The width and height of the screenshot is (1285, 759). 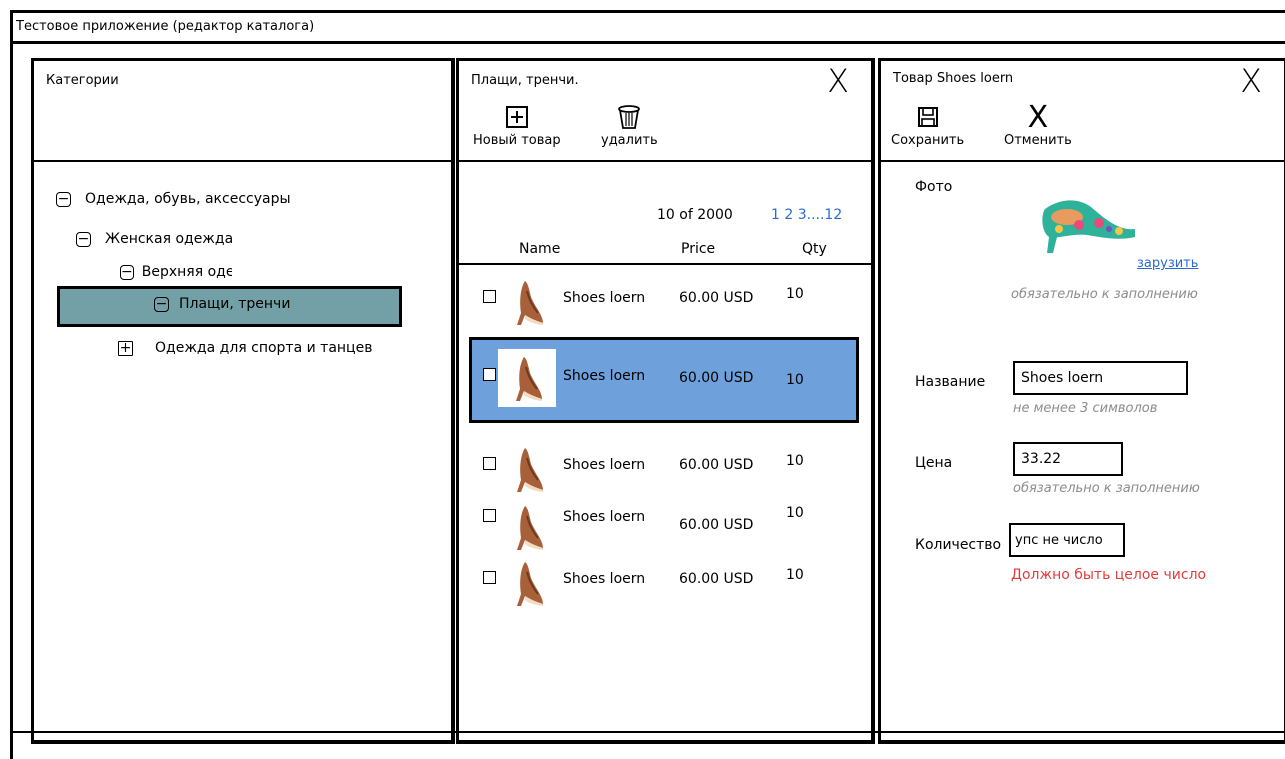 I want to click on price-input, so click(x=1068, y=459).